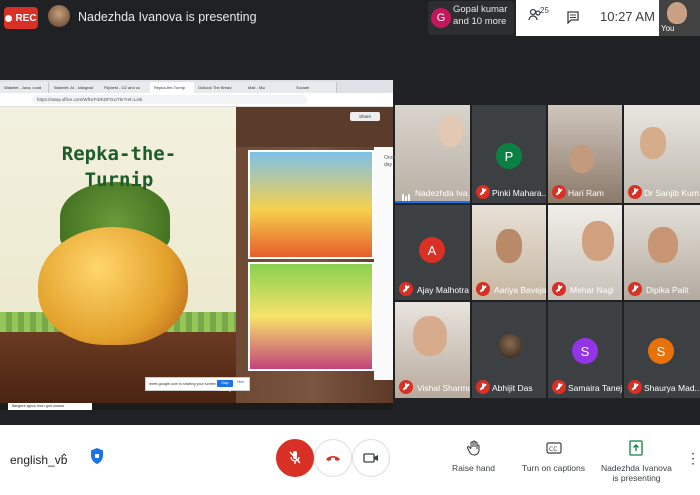 This screenshot has width=700, height=495. What do you see at coordinates (443, 290) in the screenshot?
I see `participant-name: Ajay Malhotra` at bounding box center [443, 290].